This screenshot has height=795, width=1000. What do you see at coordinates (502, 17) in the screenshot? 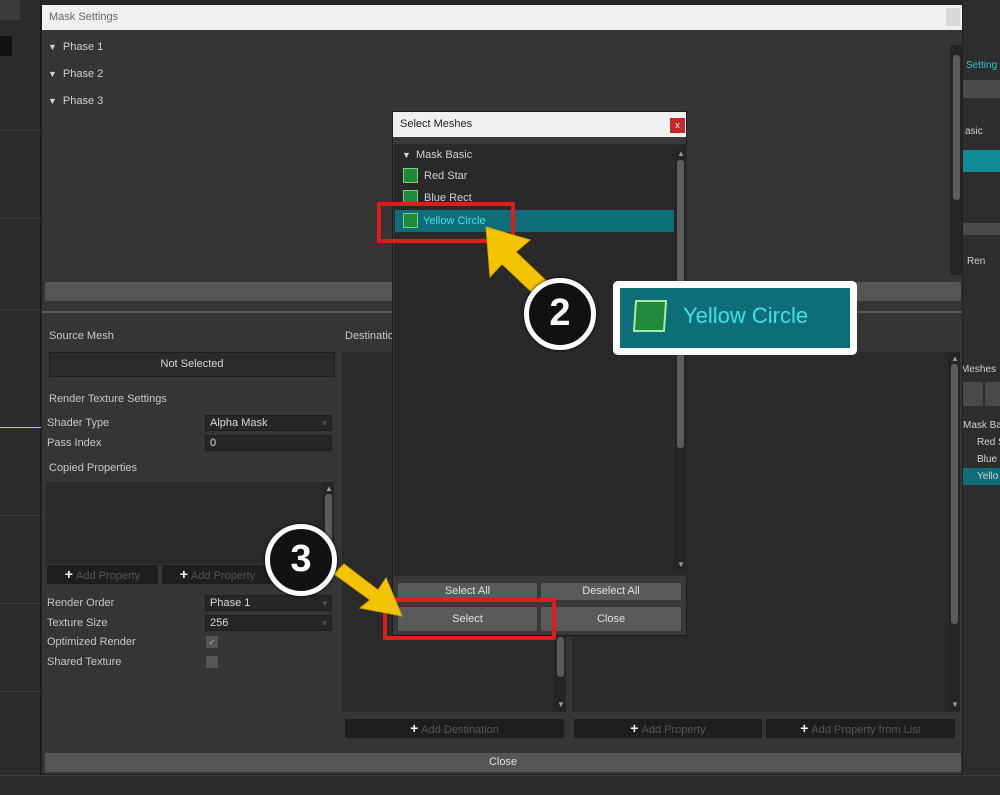
I see `window-title: Mask Settings` at bounding box center [502, 17].